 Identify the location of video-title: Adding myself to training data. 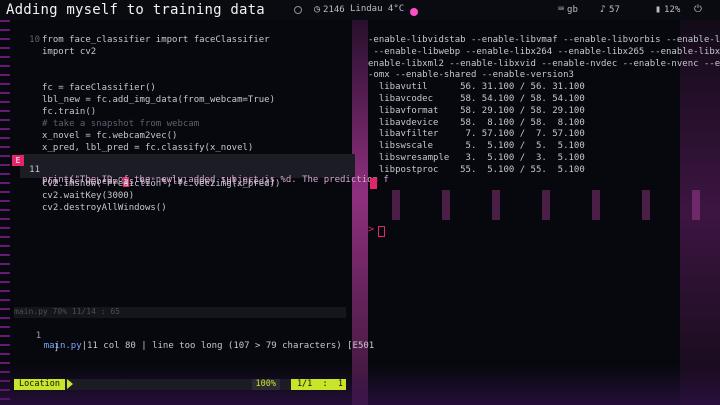
(135, 10).